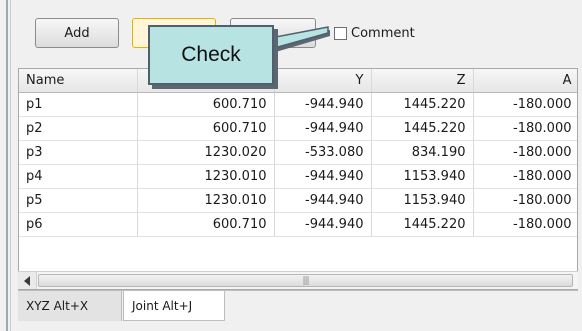 The height and width of the screenshot is (331, 582). Describe the element at coordinates (78, 104) in the screenshot. I see `cell-name: p1` at that location.